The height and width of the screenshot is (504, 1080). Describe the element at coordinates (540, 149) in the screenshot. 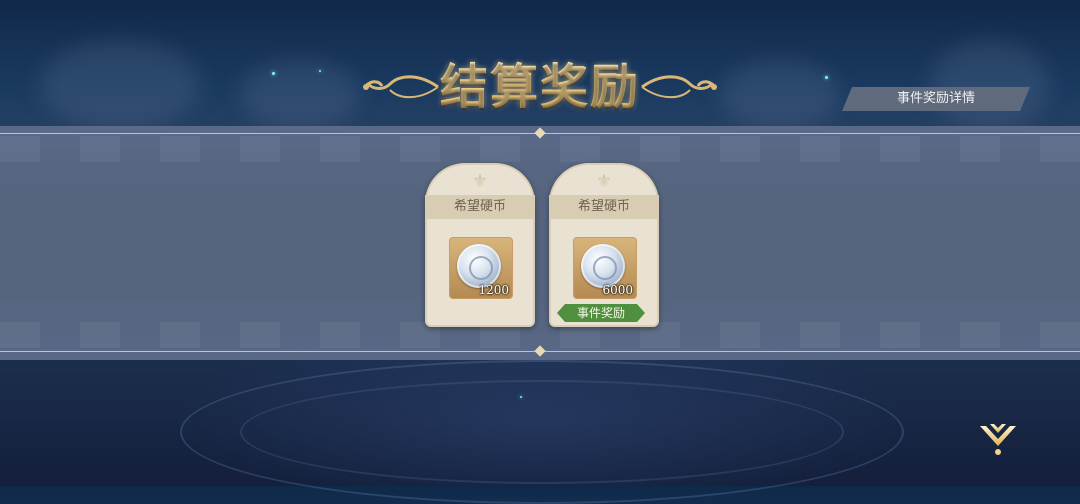

I see `band-pattern-top` at that location.